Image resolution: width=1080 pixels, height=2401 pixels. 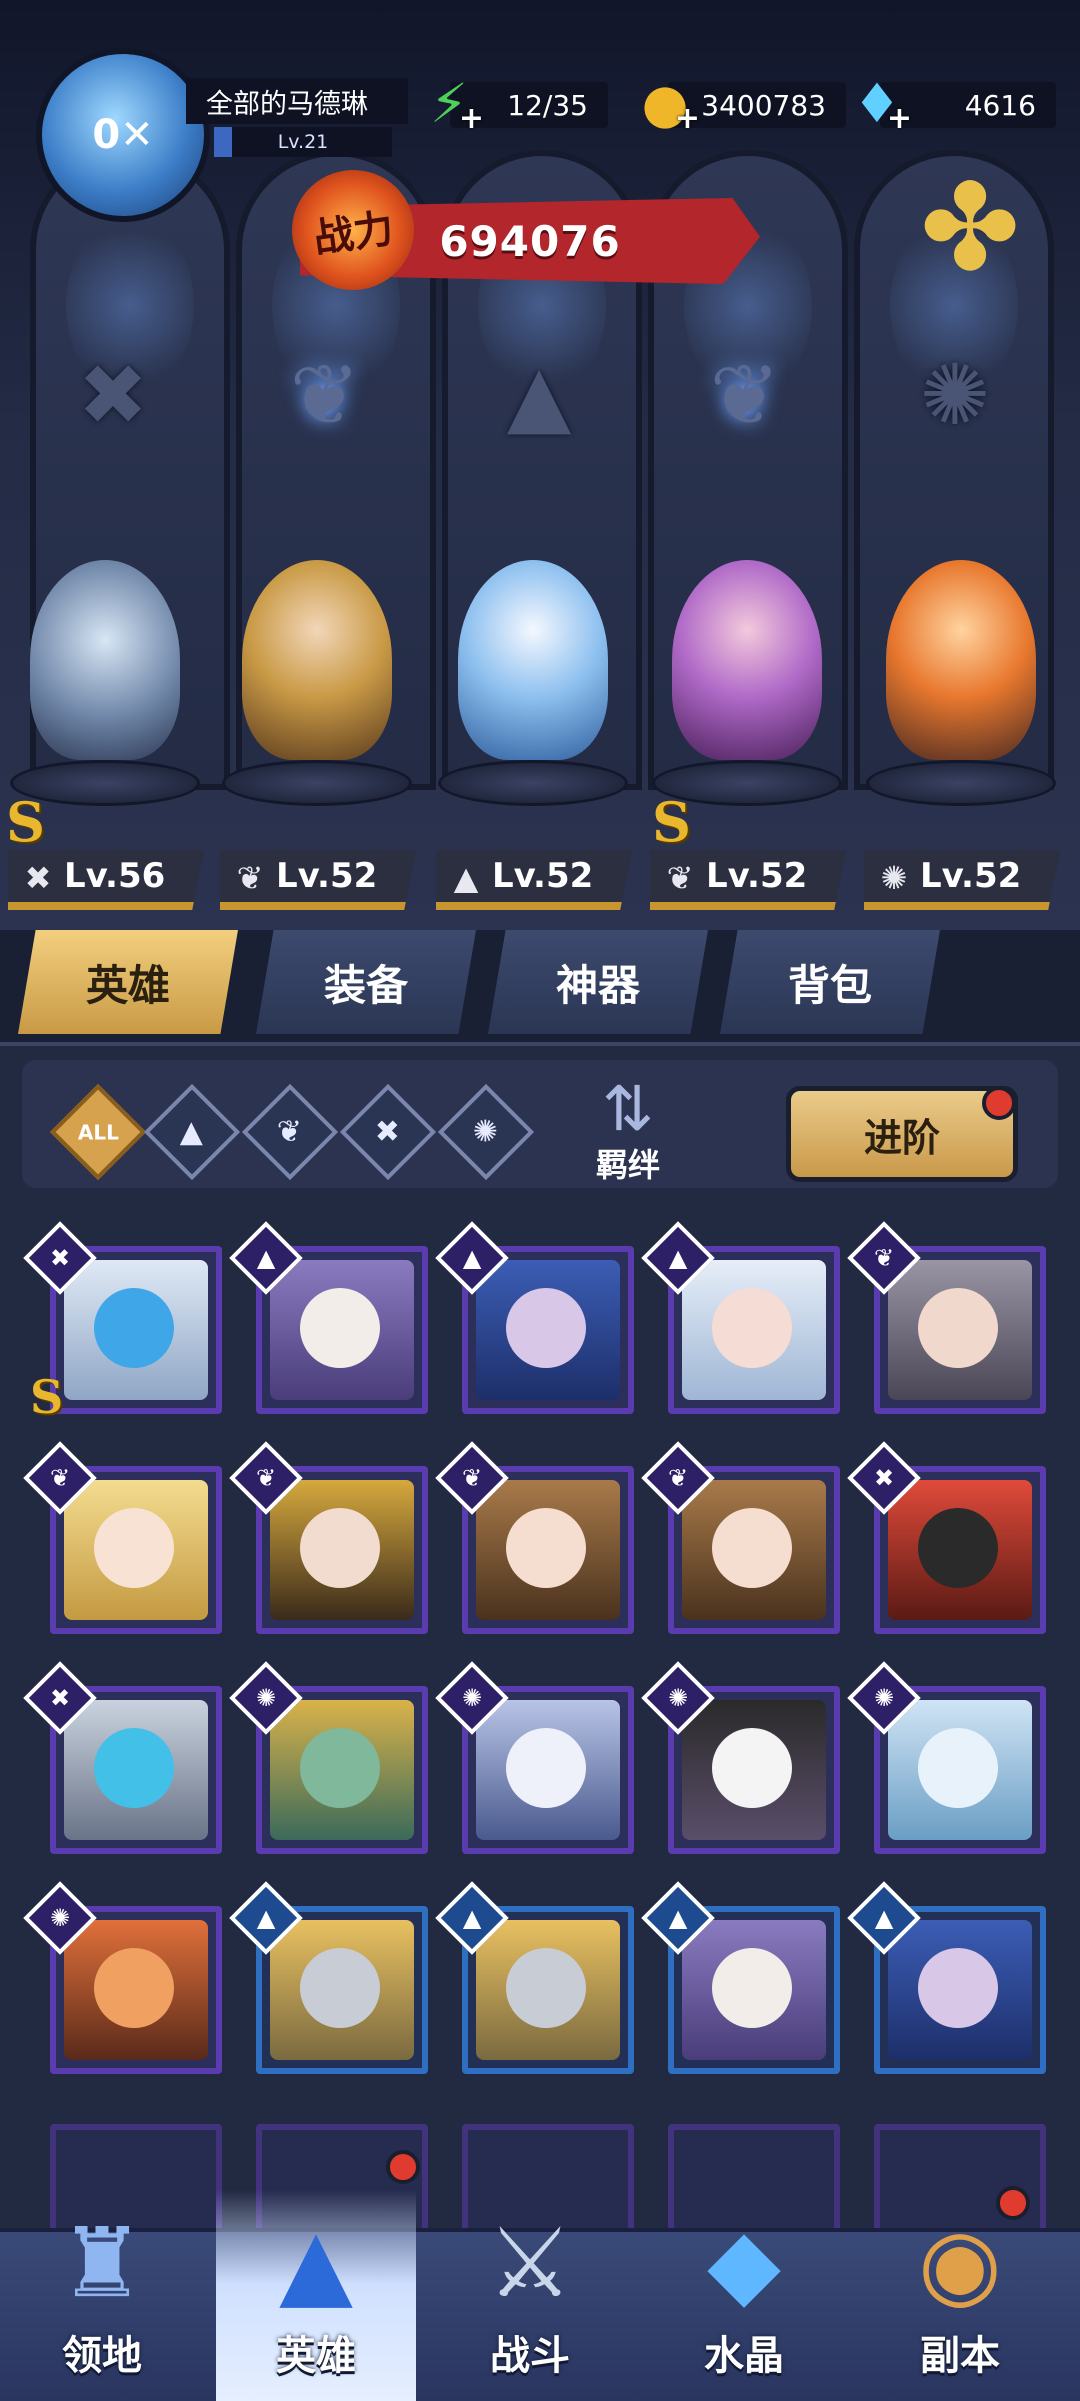 I want to click on player-name: 全部的马德琳, so click(x=297, y=101).